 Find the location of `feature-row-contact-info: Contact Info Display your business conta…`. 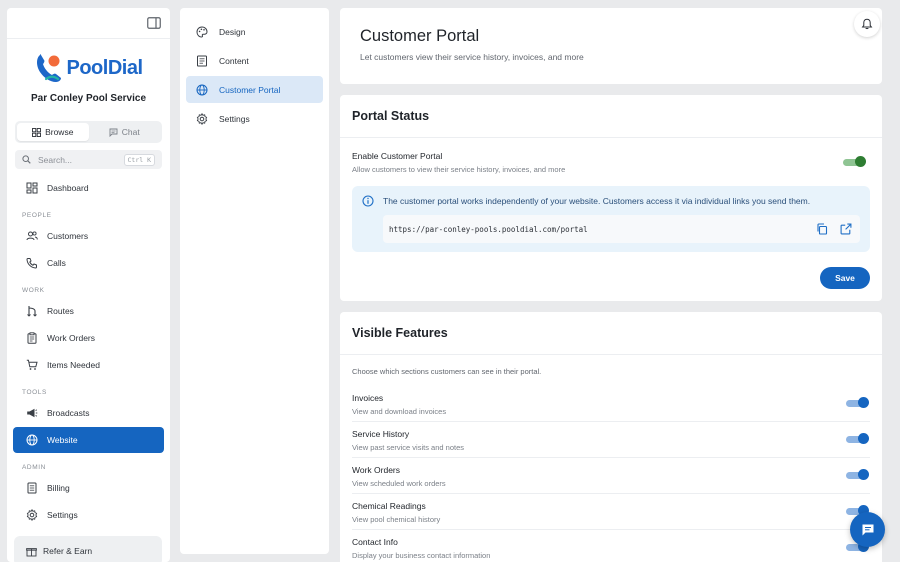

feature-row-contact-info: Contact Info Display your business conta… is located at coordinates (611, 546).